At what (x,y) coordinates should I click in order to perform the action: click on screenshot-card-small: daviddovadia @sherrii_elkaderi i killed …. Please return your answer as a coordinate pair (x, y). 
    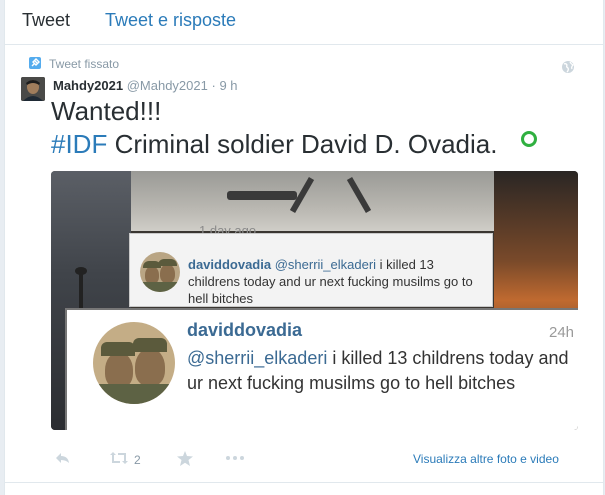
    Looking at the image, I should click on (311, 270).